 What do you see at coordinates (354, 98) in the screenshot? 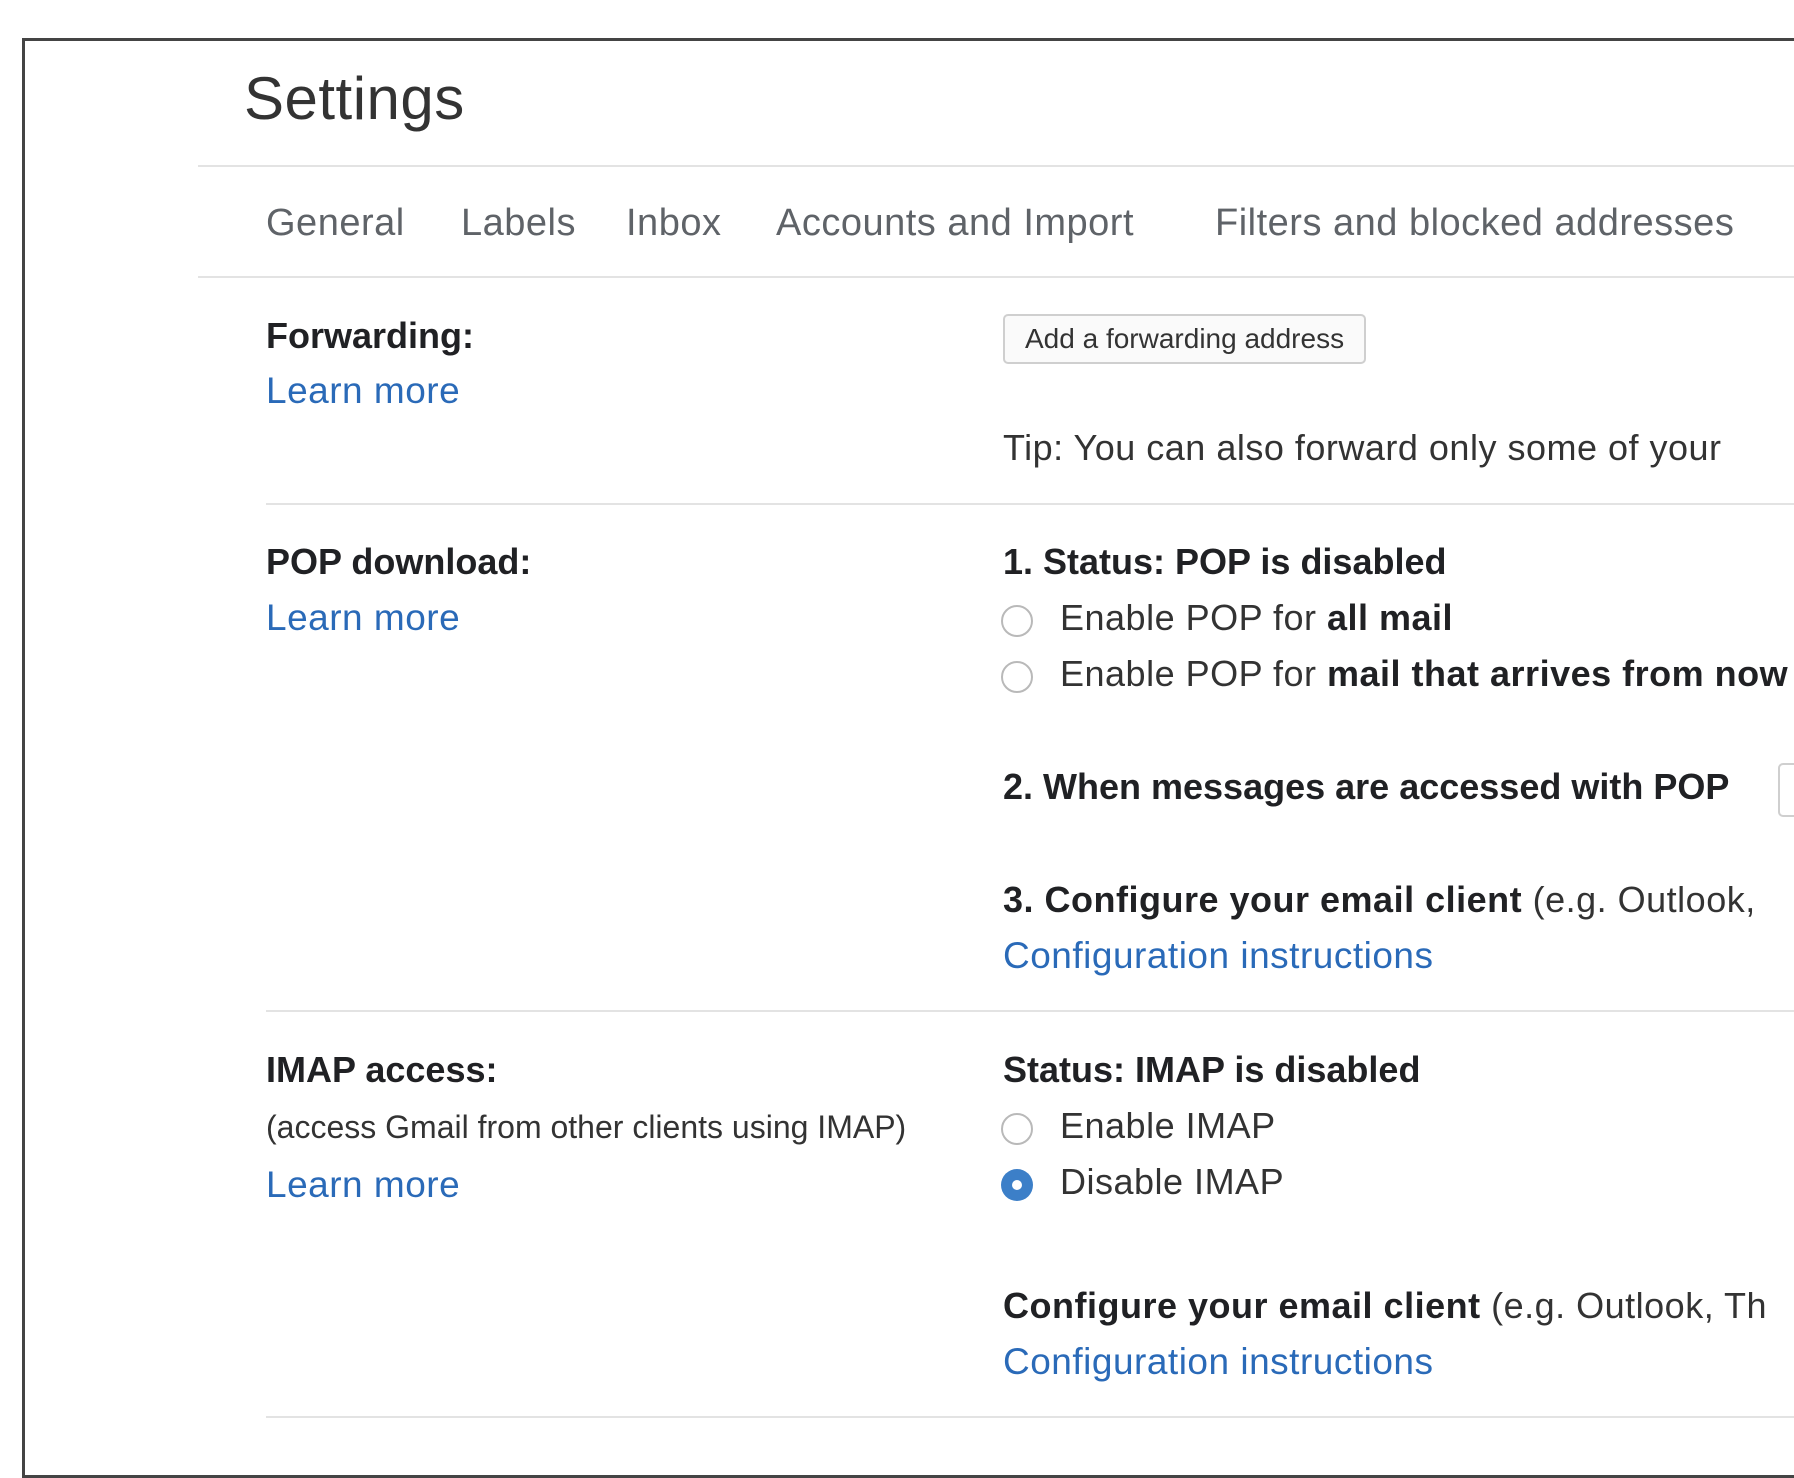
I see `page-title: Settings` at bounding box center [354, 98].